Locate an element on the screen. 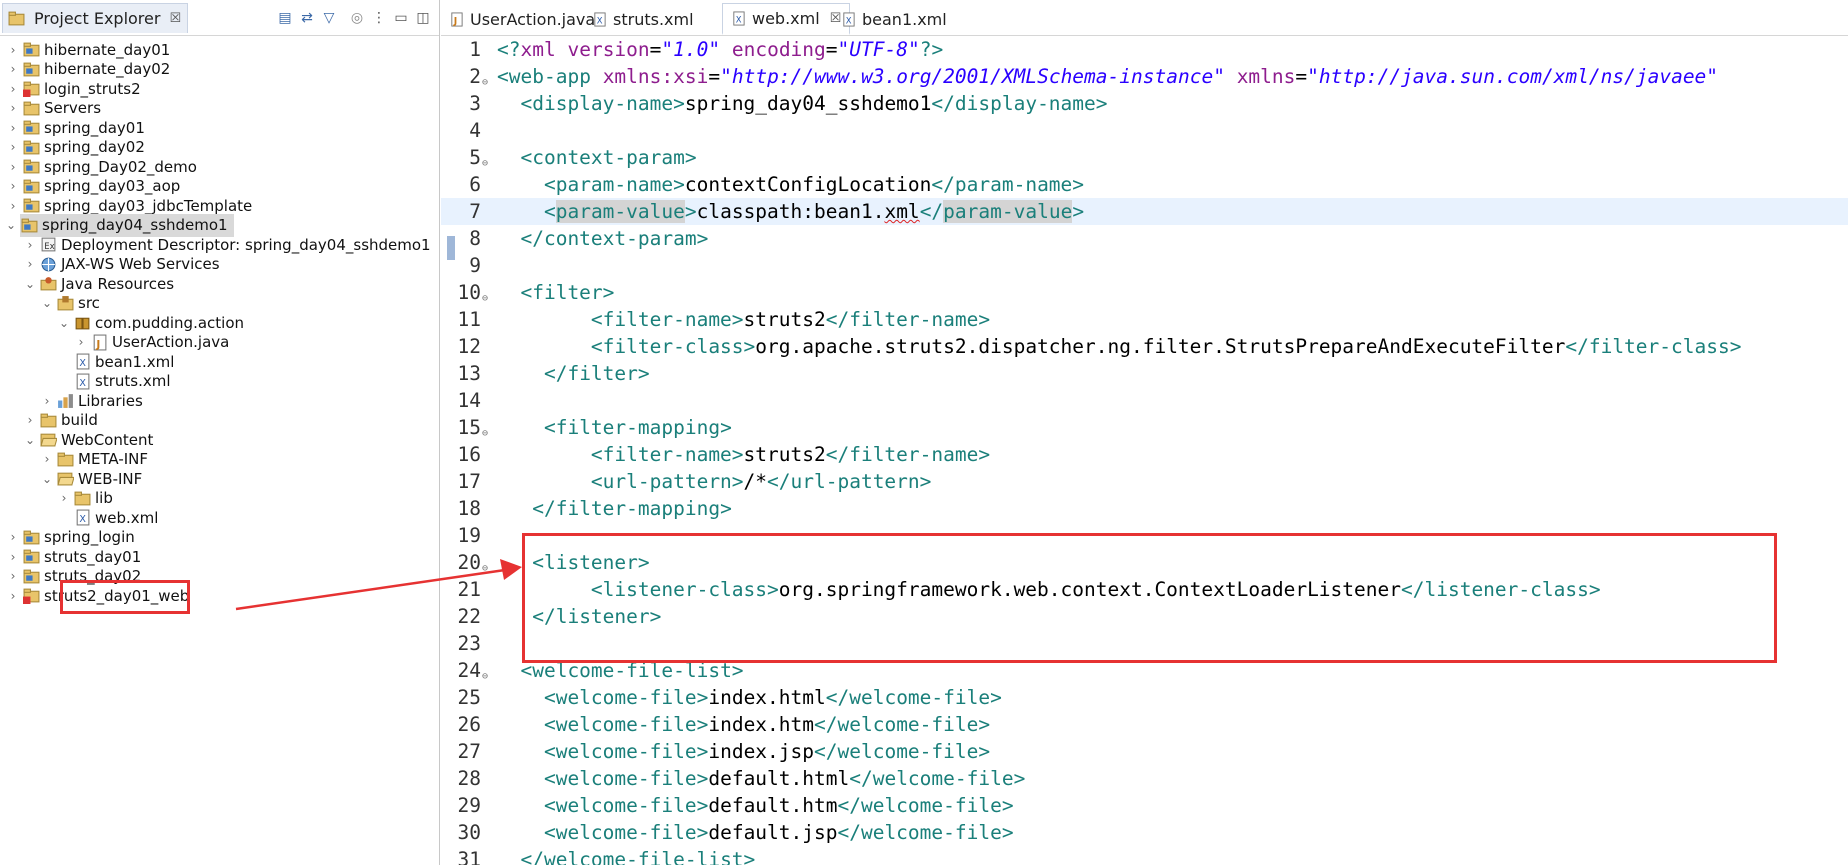  focus-icon: ◎ is located at coordinates (357, 18).